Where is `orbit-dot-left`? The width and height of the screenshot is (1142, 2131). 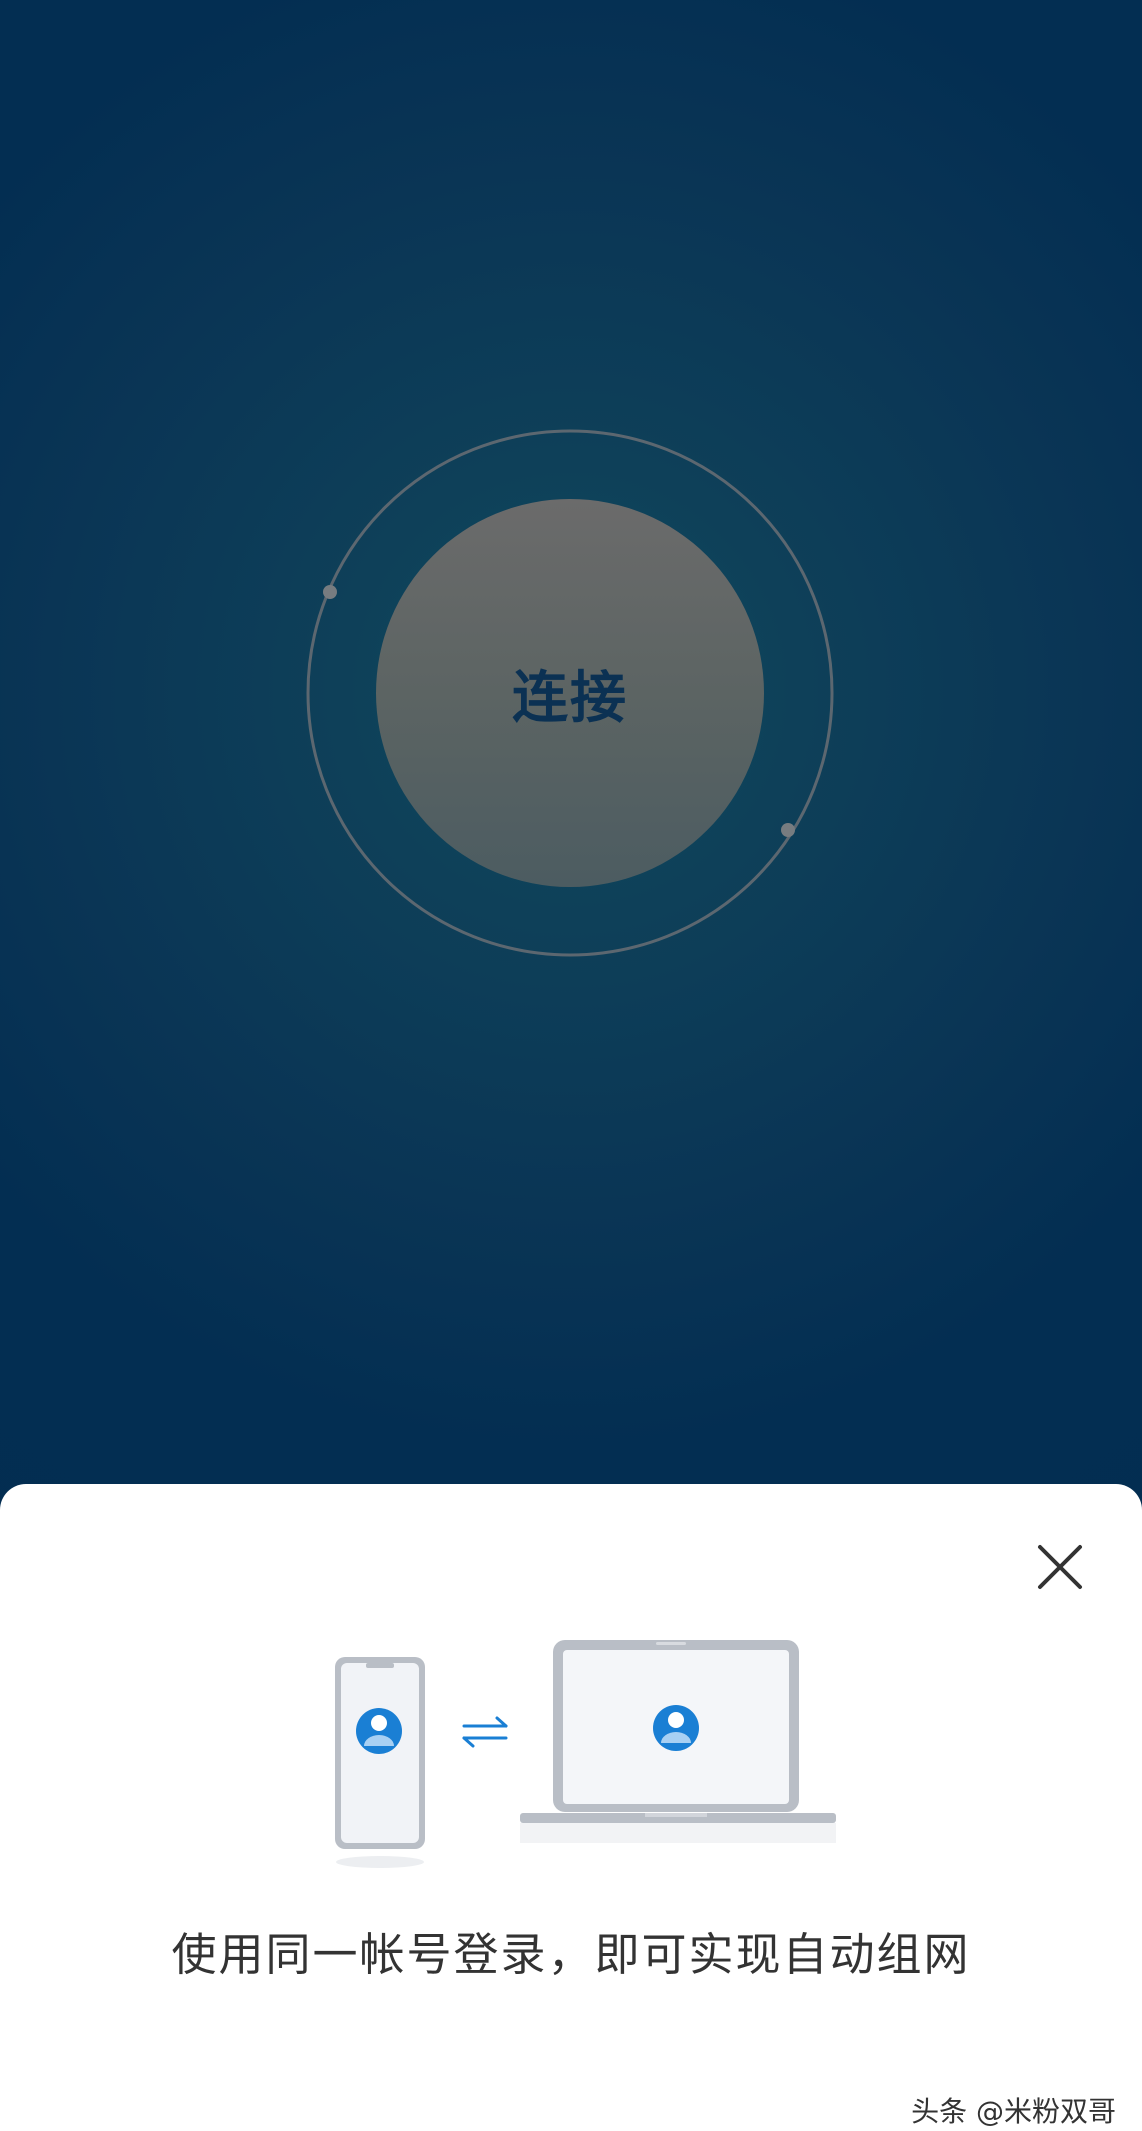 orbit-dot-left is located at coordinates (330, 592).